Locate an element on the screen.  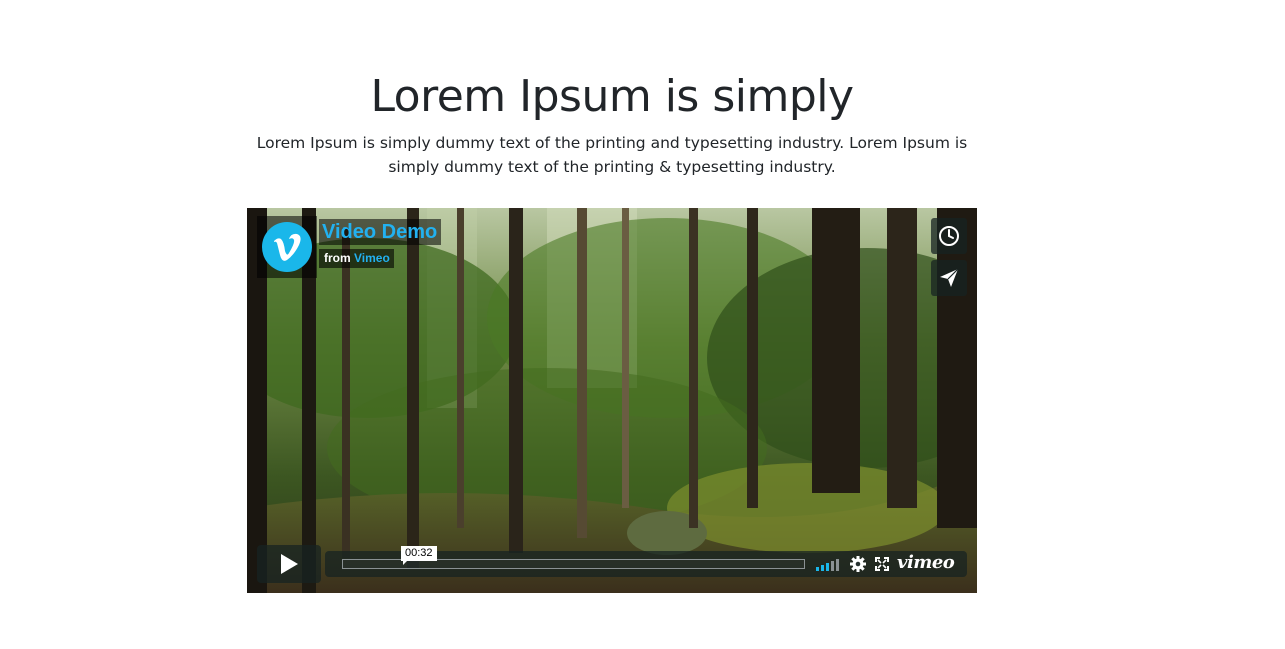
video-title-link: Video Demo is located at coordinates (380, 232).